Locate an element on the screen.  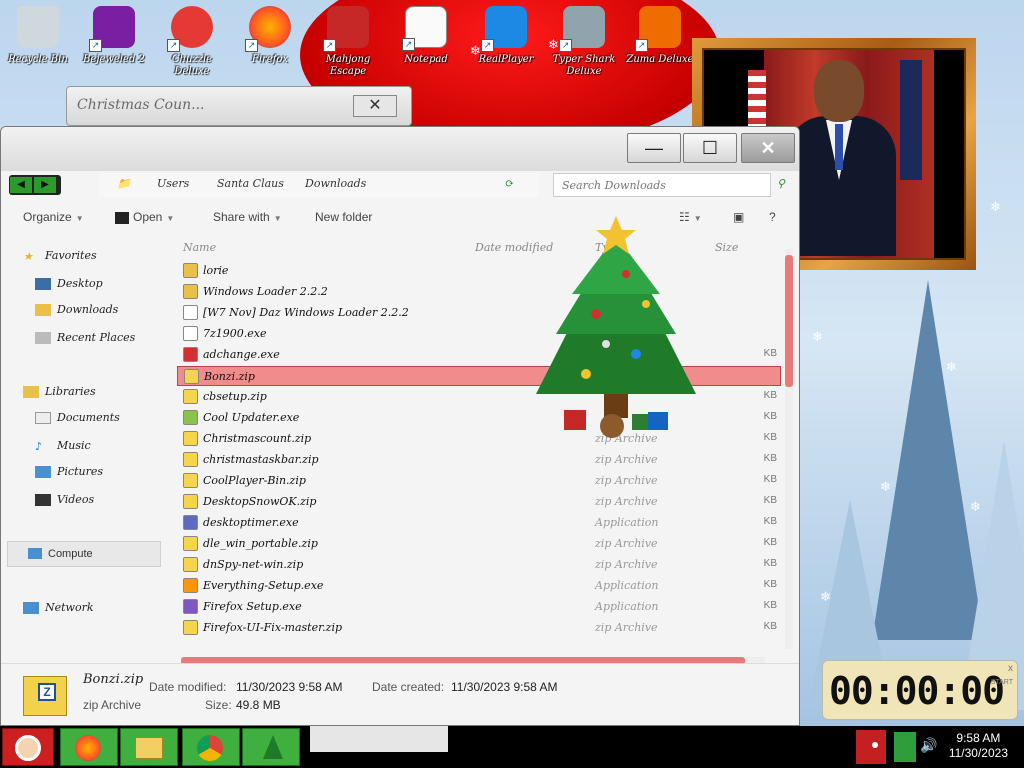
nav-computer: Compute is located at coordinates (84, 554).